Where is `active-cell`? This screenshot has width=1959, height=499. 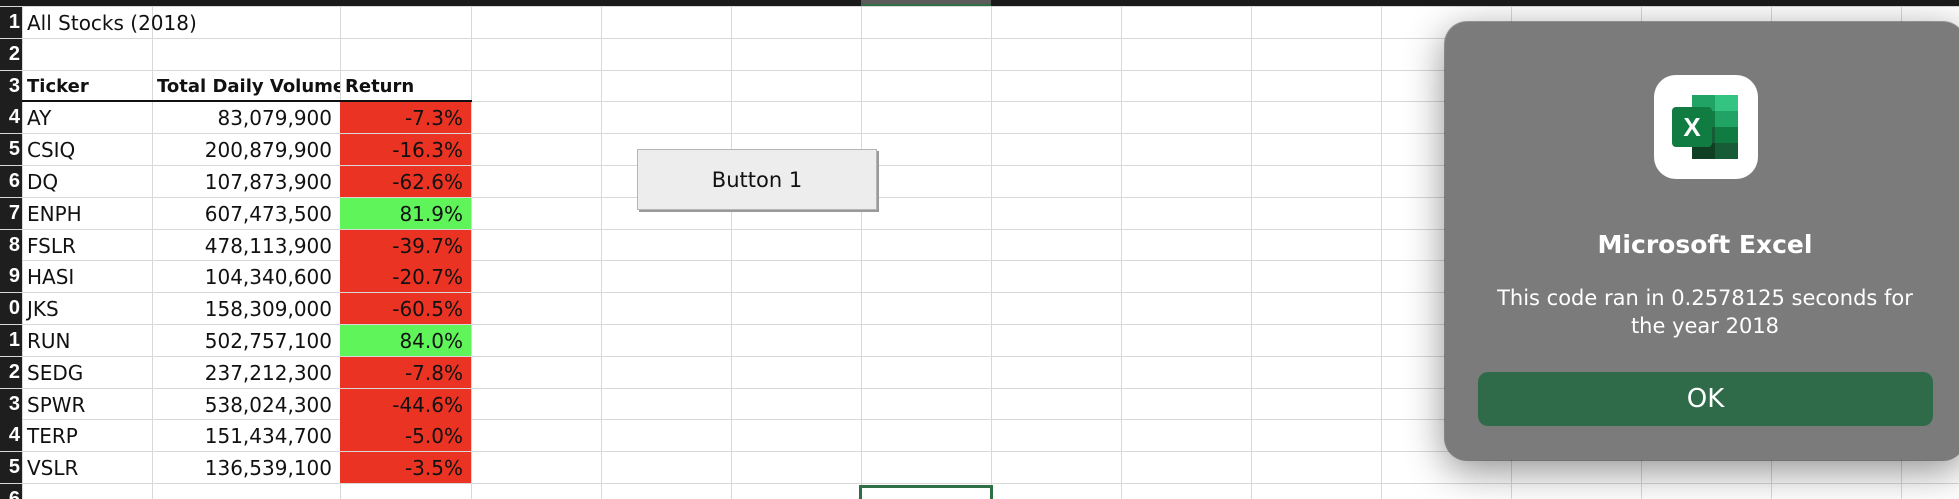 active-cell is located at coordinates (926, 492).